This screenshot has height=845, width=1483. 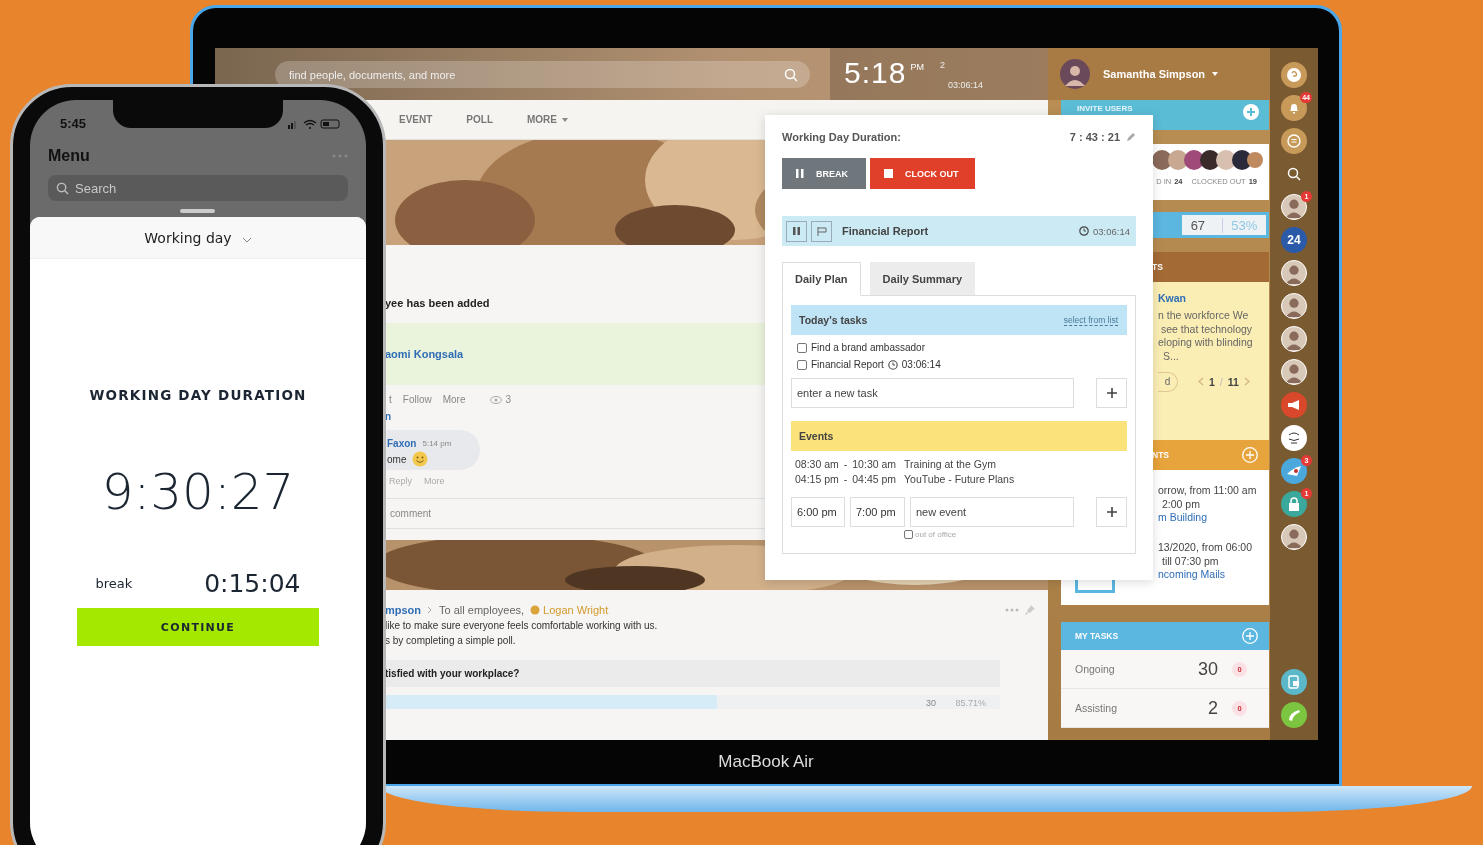 I want to click on clock-button: BREAK, so click(x=824, y=173).